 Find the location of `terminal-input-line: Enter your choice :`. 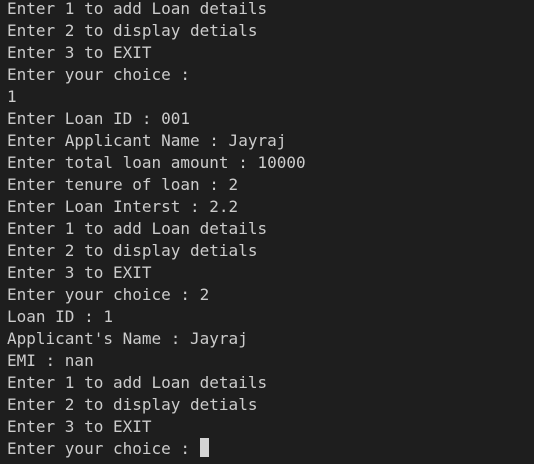

terminal-input-line: Enter your choice : is located at coordinates (270, 449).